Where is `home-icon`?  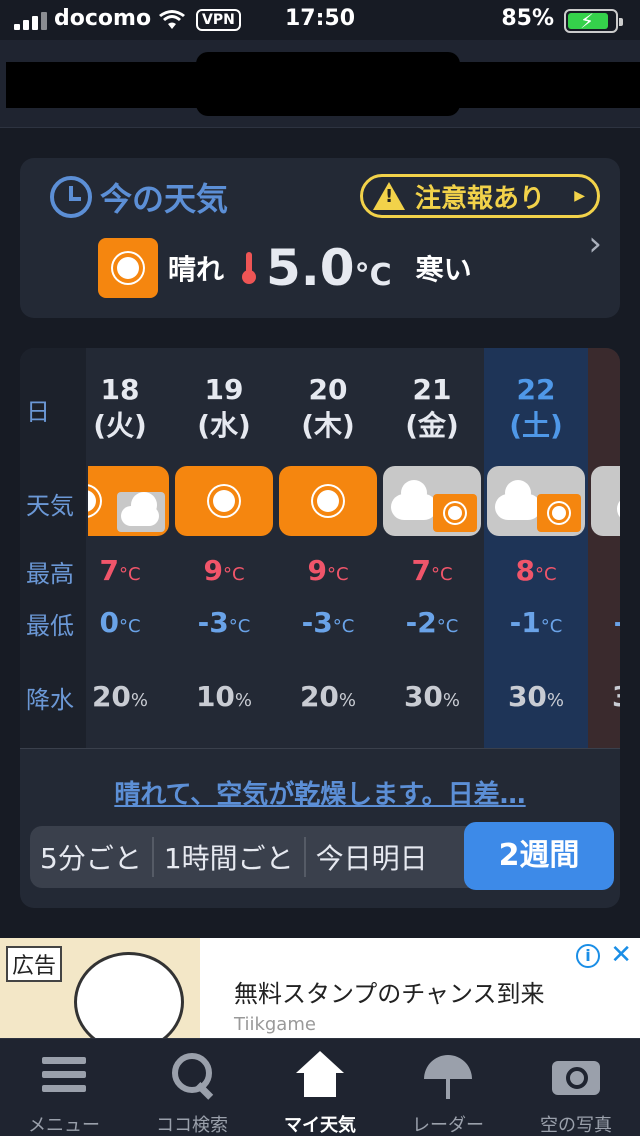 home-icon is located at coordinates (320, 1075).